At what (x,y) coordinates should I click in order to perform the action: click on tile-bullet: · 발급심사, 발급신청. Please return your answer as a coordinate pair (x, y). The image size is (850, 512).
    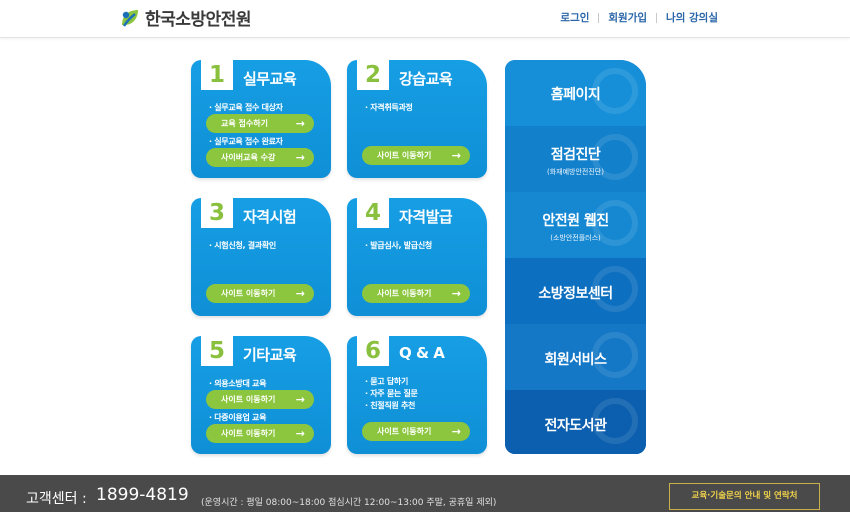
    Looking at the image, I should click on (398, 245).